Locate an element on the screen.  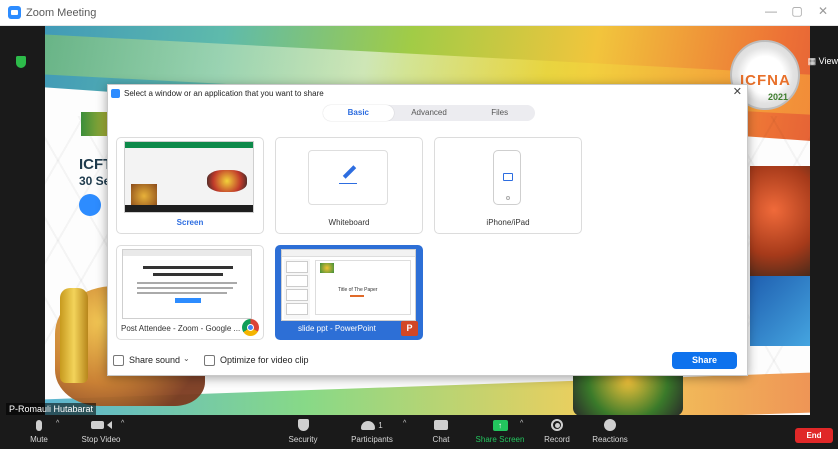
share-option-whiteboard: Whiteboard is located at coordinates (349, 185).